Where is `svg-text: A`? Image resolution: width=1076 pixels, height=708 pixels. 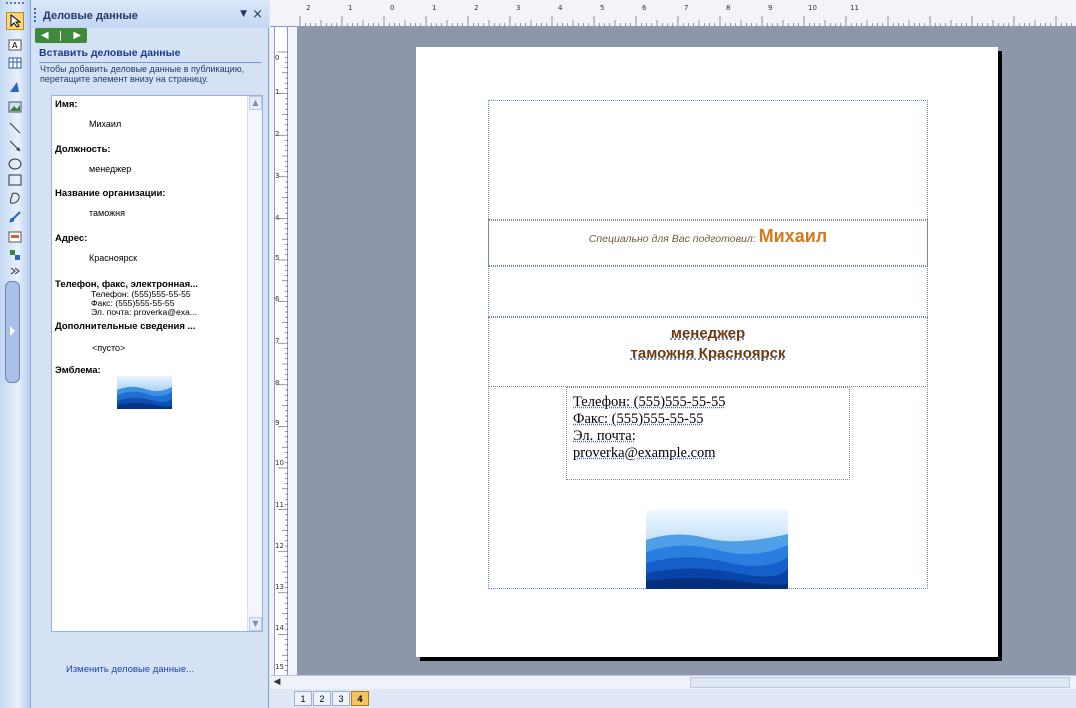
svg-text: A is located at coordinates (15, 45).